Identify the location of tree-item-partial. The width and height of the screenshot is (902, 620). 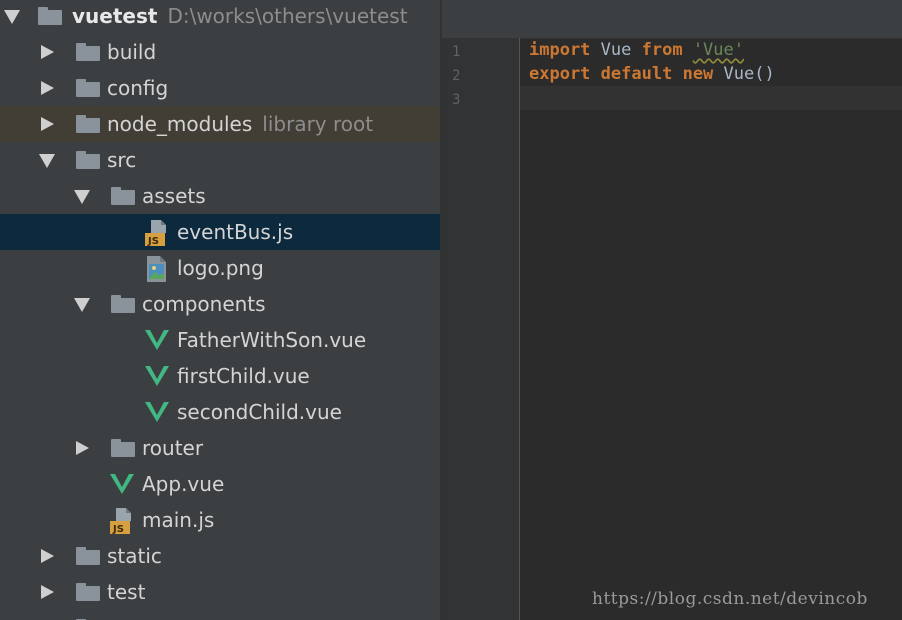
(220, 615).